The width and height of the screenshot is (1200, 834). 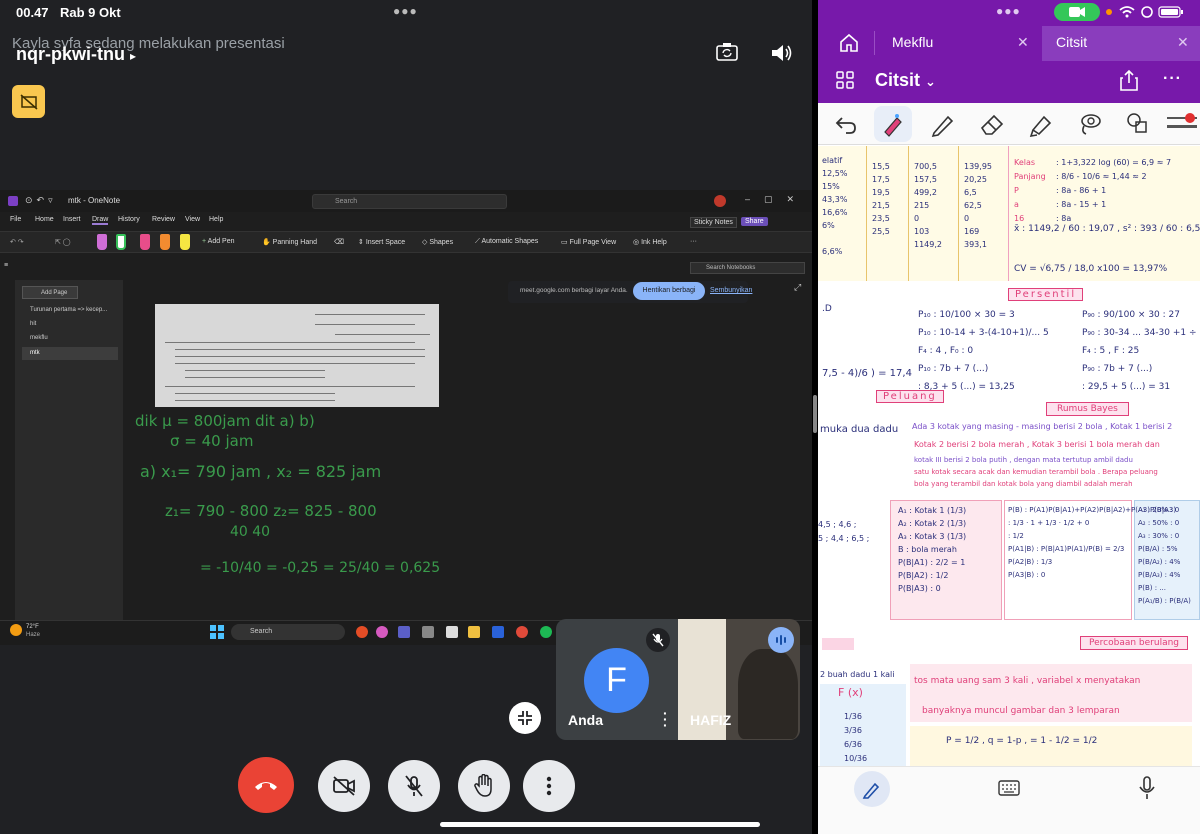 What do you see at coordinates (815, 414) in the screenshot?
I see `split-handle` at bounding box center [815, 414].